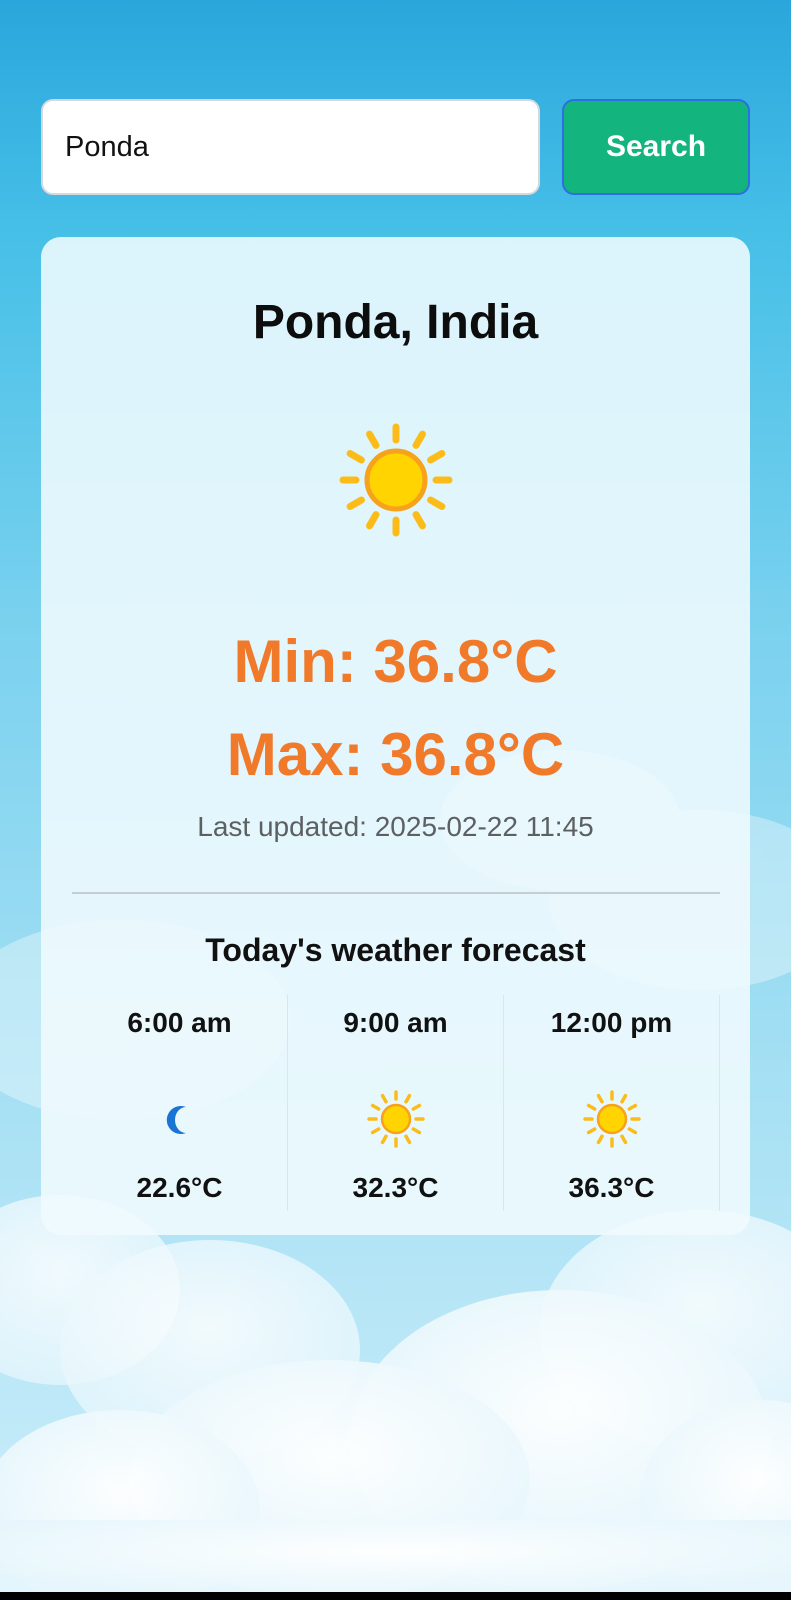 The width and height of the screenshot is (791, 1600). What do you see at coordinates (180, 1103) in the screenshot?
I see `forecast-item: 6:00 am 22.6°C` at bounding box center [180, 1103].